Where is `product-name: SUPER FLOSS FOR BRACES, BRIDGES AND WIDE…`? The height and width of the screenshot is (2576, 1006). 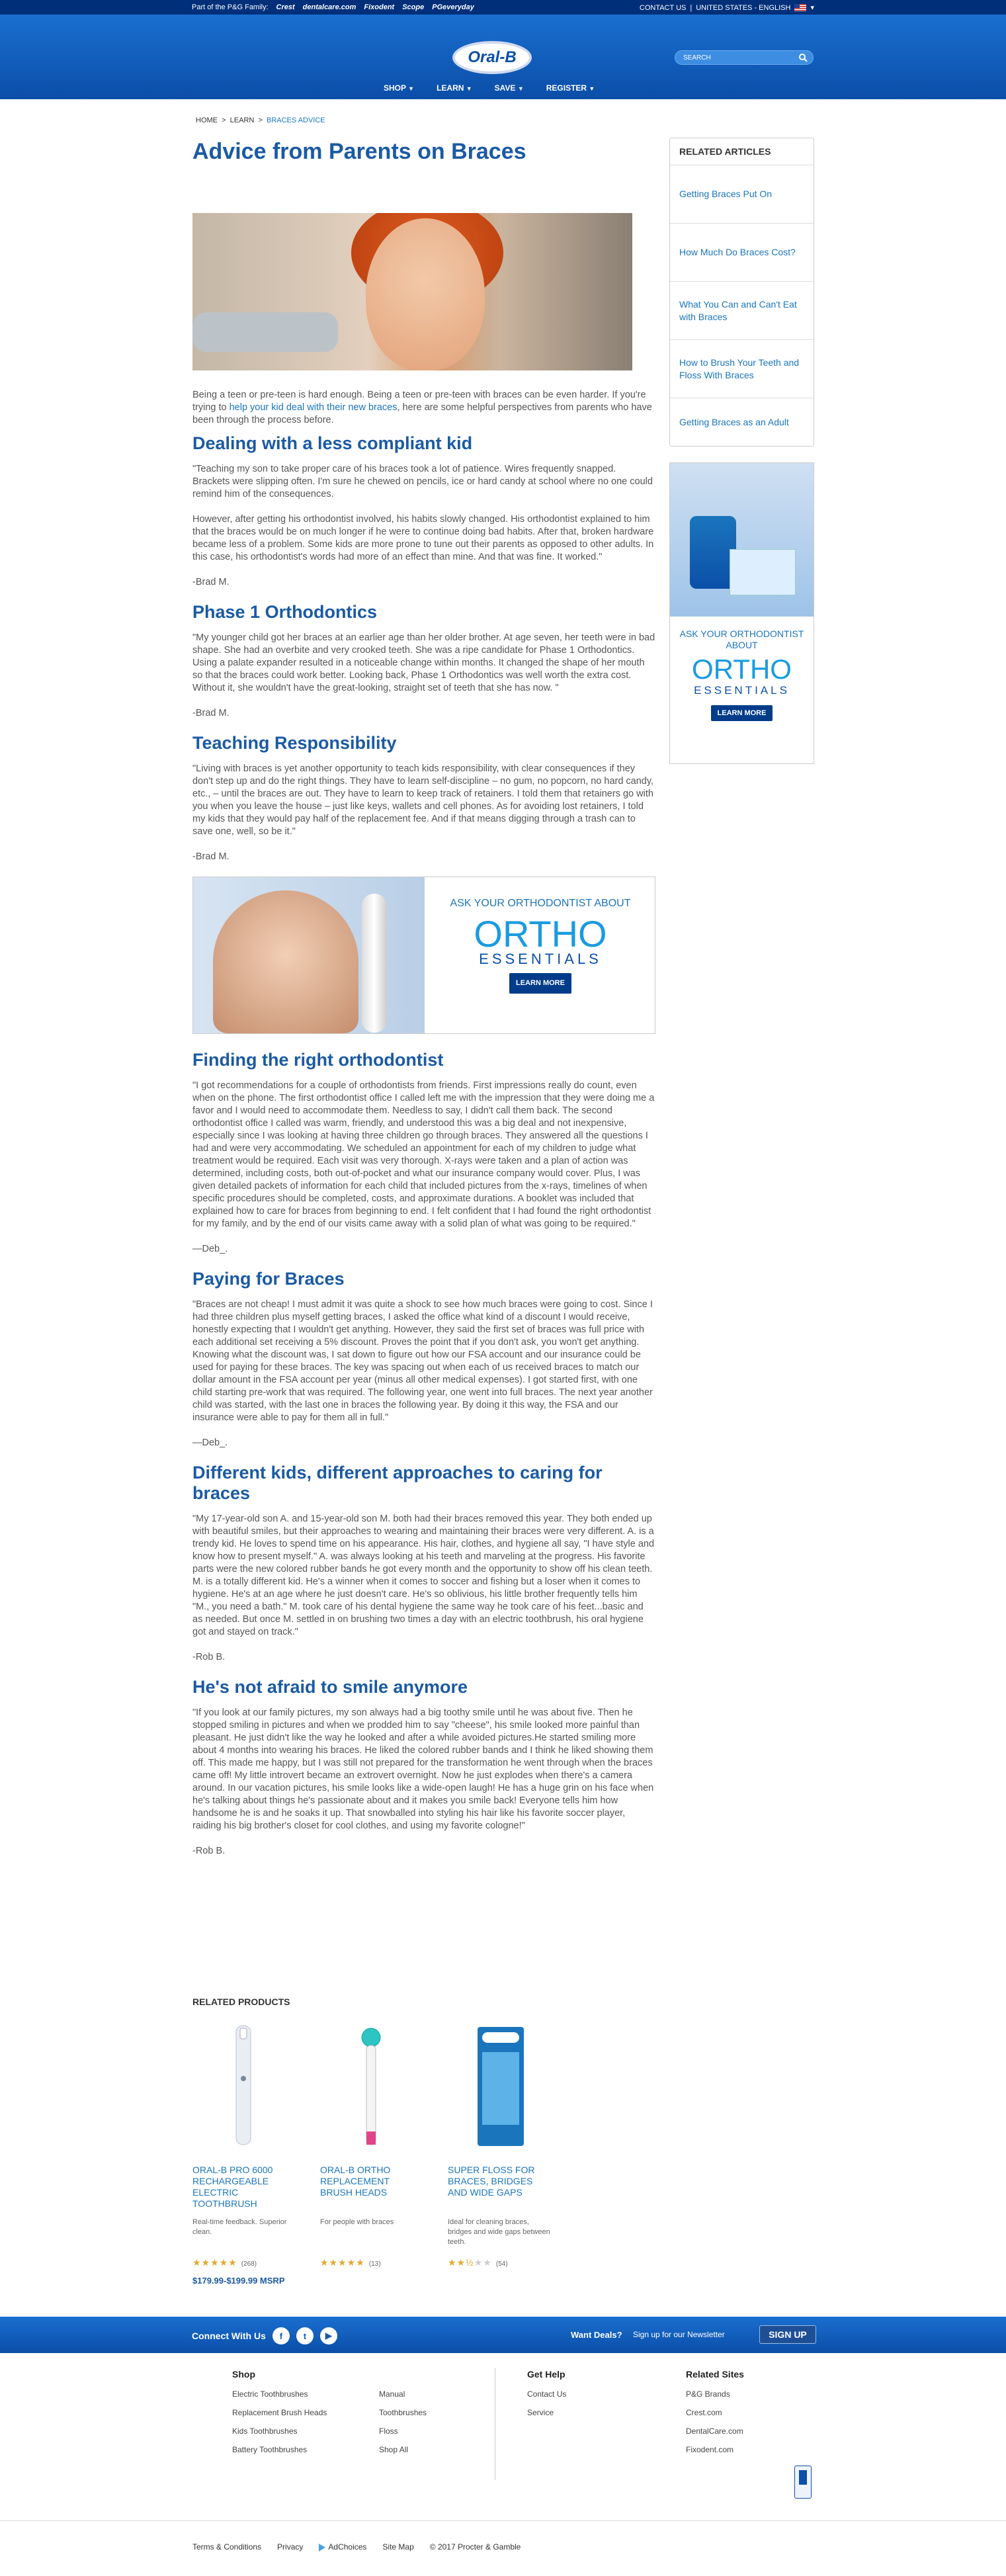 product-name: SUPER FLOSS FOR BRACES, BRIDGES AND WIDE… is located at coordinates (499, 2188).